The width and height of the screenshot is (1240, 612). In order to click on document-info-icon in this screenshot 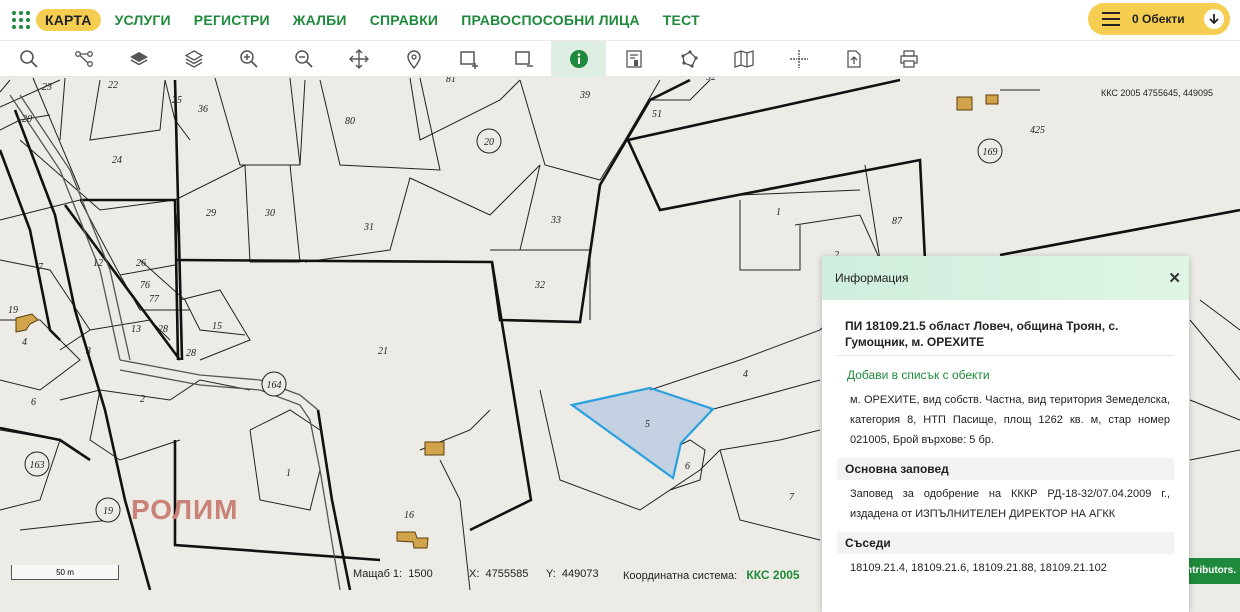, I will do `click(633, 59)`.